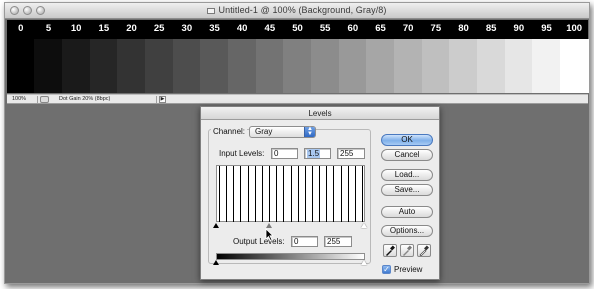  What do you see at coordinates (242, 153) in the screenshot?
I see `input-levels-label: Input Levels:` at bounding box center [242, 153].